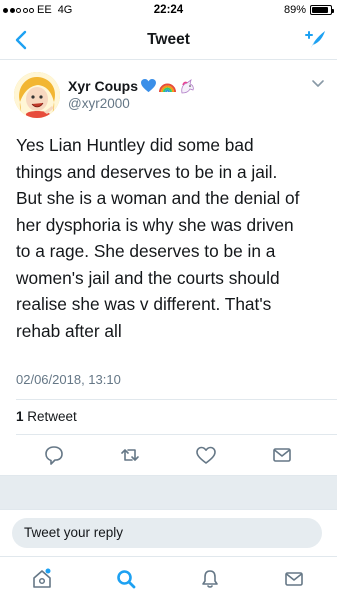  What do you see at coordinates (135, 145) in the screenshot?
I see `tweet-text-line: Yes Lian Huntley did some bad` at bounding box center [135, 145].